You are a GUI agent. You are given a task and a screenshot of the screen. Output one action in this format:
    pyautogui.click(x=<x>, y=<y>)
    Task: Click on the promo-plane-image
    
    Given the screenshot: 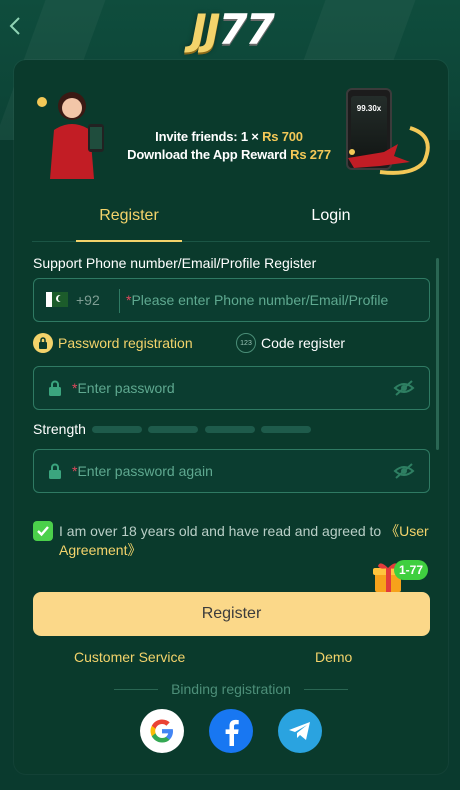 What is the action you would take?
    pyautogui.click(x=389, y=150)
    